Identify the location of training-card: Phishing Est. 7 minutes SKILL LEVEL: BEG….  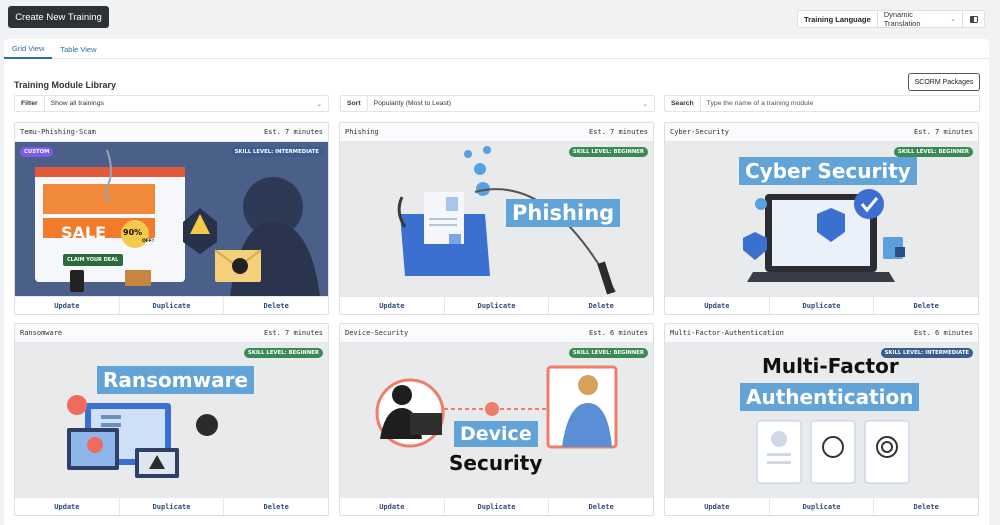
(496, 218).